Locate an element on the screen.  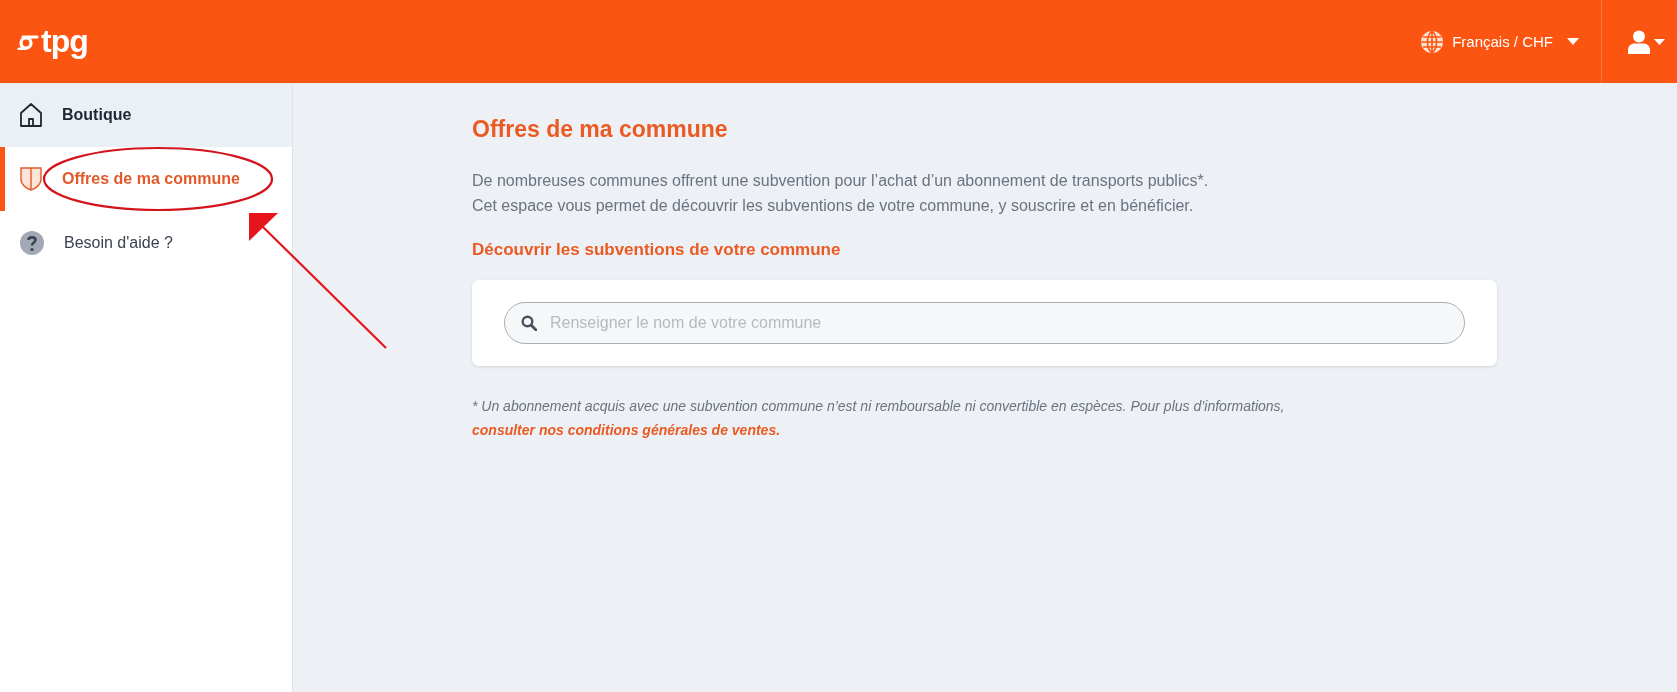
search-field: Renseigner le nom de votre commune is located at coordinates (984, 323).